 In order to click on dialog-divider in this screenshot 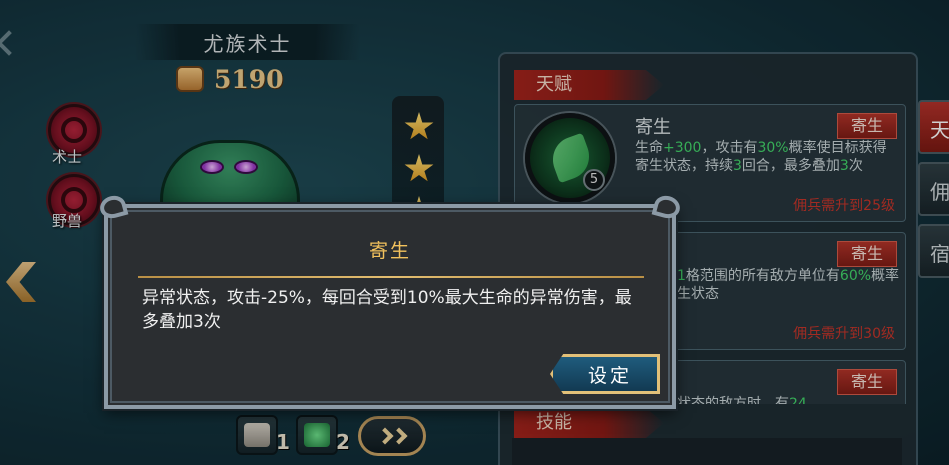, I will do `click(391, 277)`.